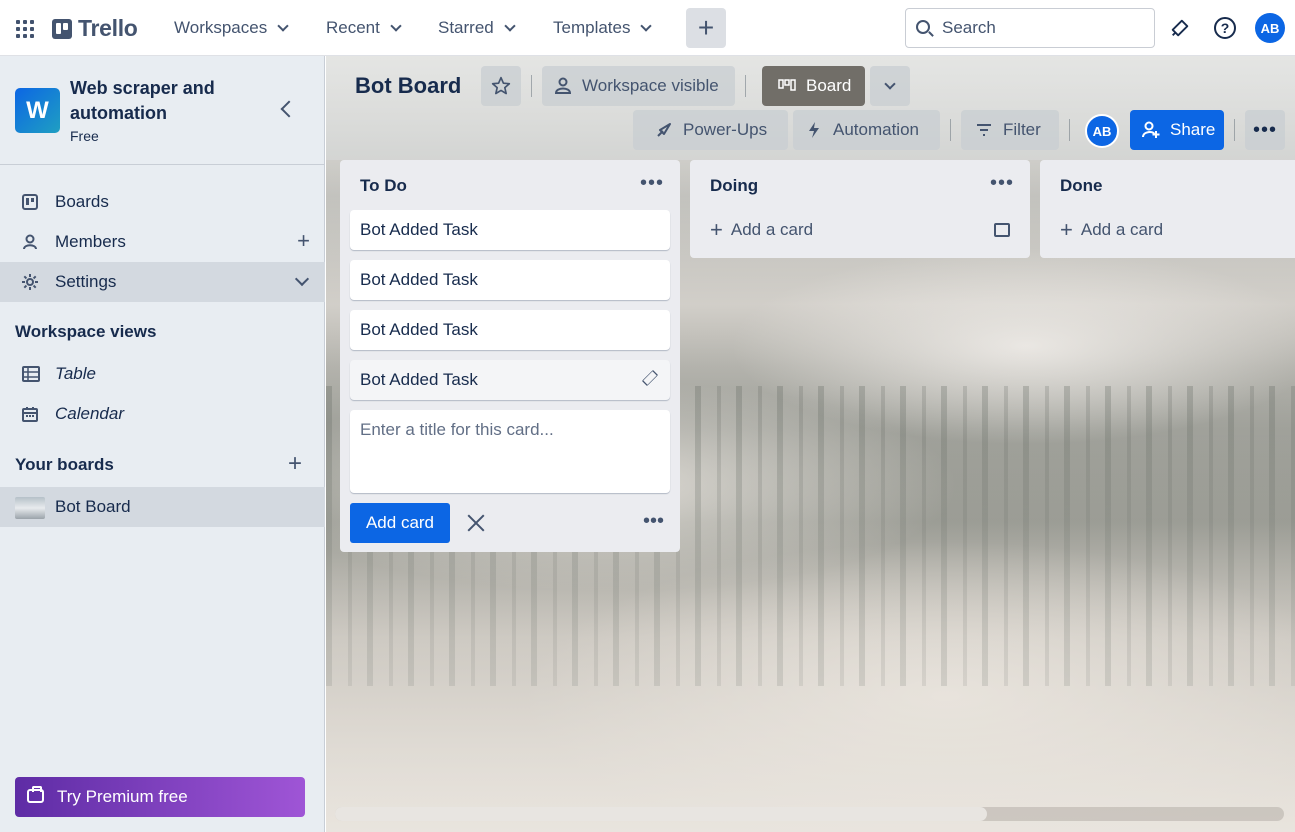  What do you see at coordinates (745, 86) in the screenshot?
I see `divider` at bounding box center [745, 86].